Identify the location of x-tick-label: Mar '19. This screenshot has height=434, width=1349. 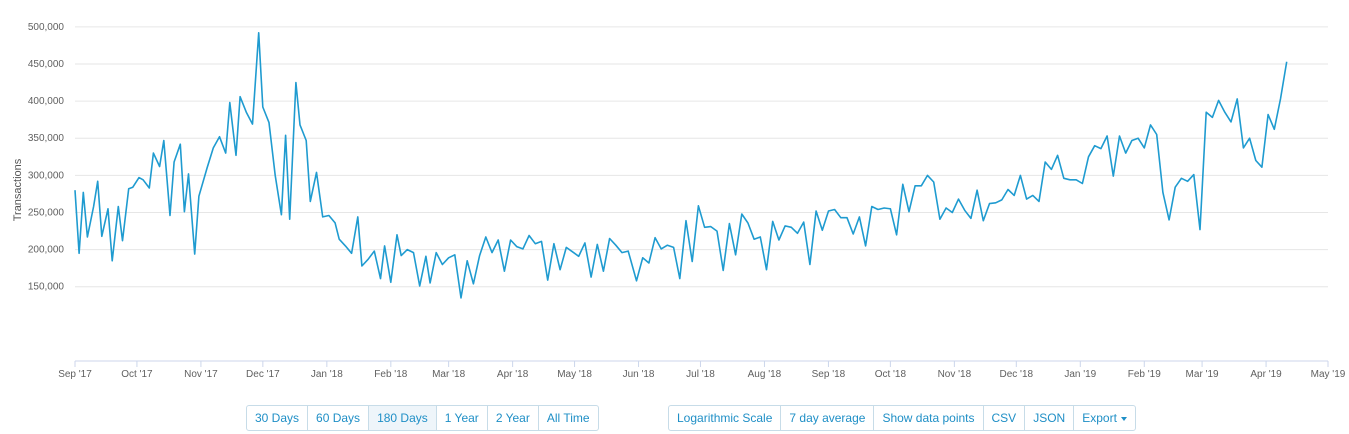
(1202, 374).